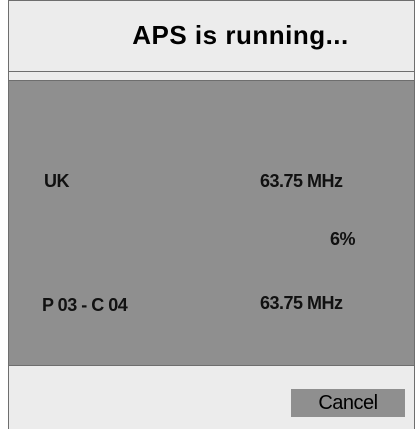 The image size is (417, 431). What do you see at coordinates (348, 403) in the screenshot?
I see `cancel-button: Cancel` at bounding box center [348, 403].